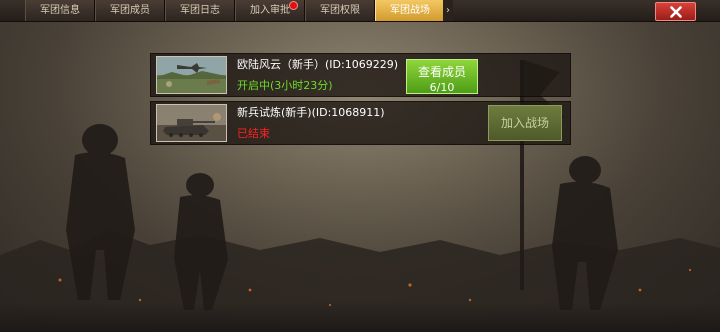 Image resolution: width=720 pixels, height=332 pixels. I want to click on tab-legion-info: 军团信息, so click(60, 10).